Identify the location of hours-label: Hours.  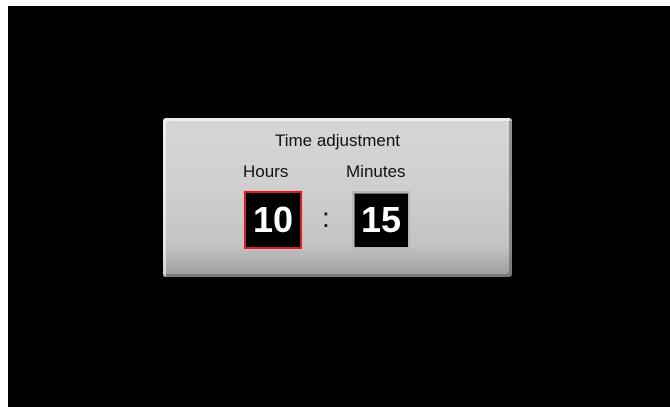
(266, 171).